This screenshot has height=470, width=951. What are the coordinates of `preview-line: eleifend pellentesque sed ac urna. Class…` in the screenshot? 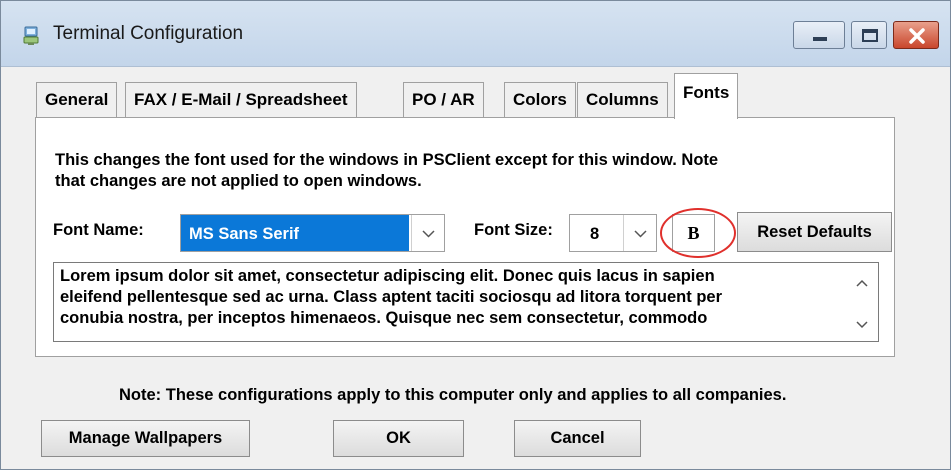 It's located at (391, 297).